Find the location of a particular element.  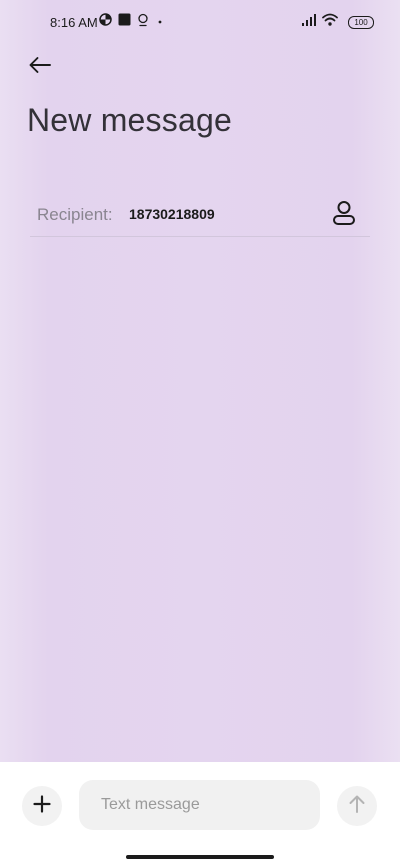

message-input is located at coordinates (199, 805).